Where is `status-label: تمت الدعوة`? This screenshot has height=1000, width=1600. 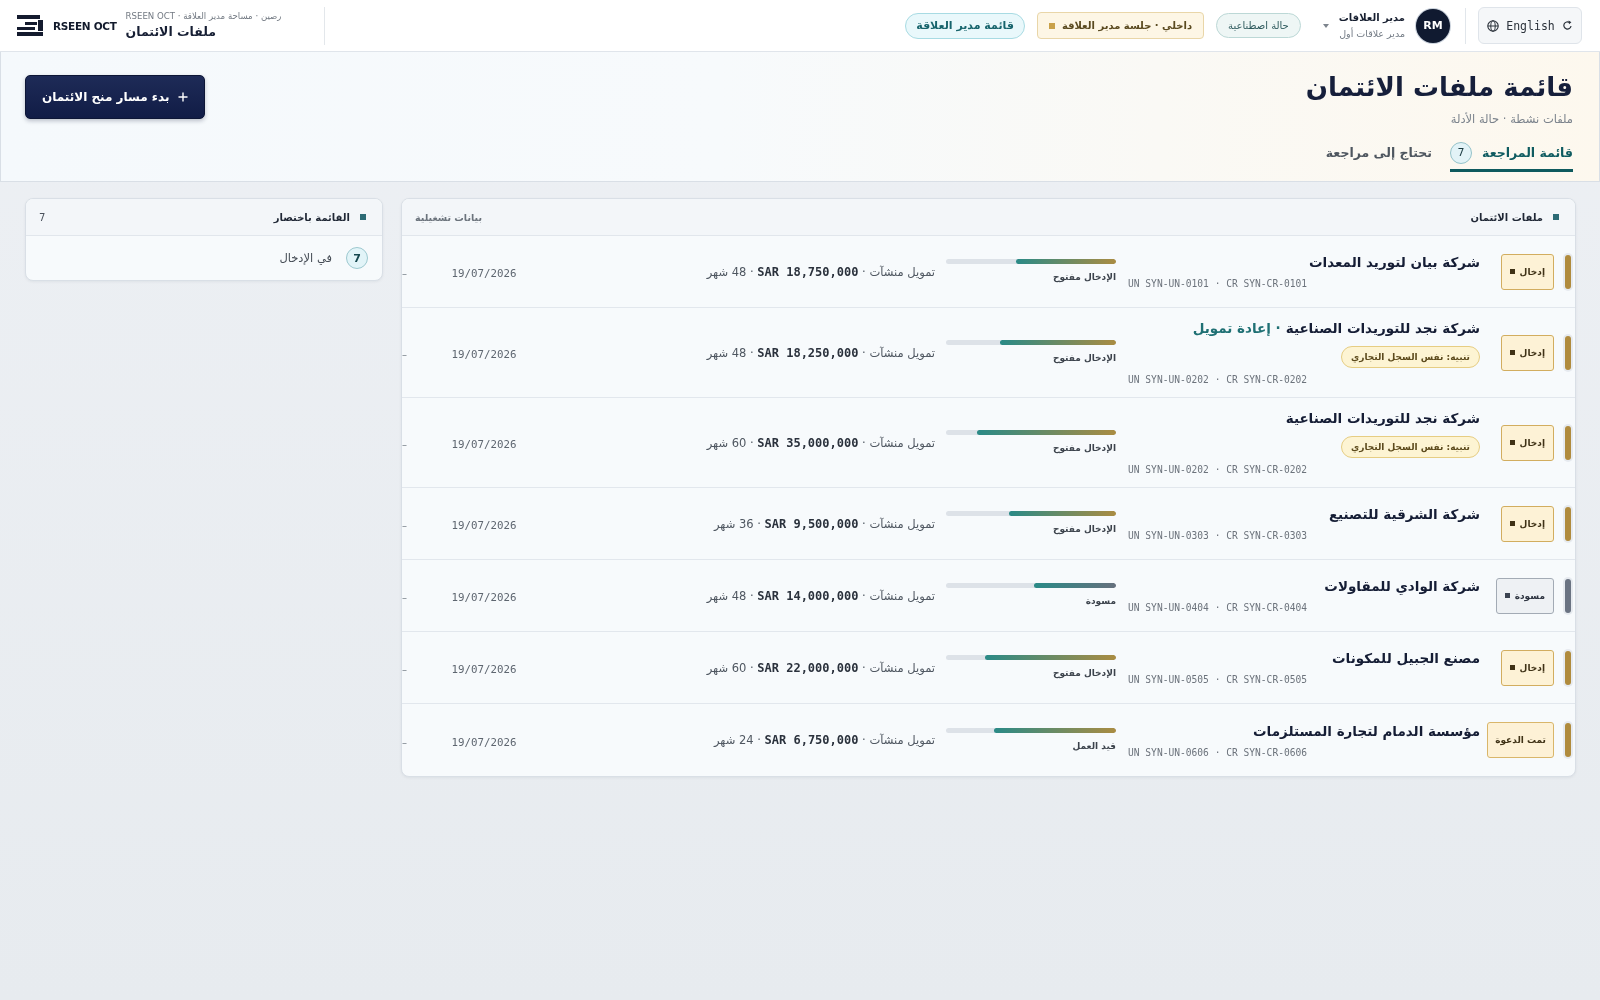
status-label: تمت الدعوة is located at coordinates (1520, 740).